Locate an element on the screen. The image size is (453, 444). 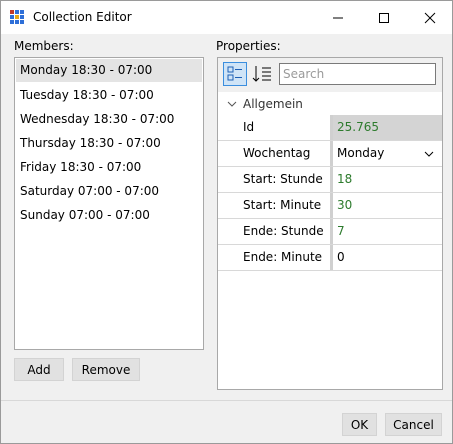
property-name: Start: Stunde is located at coordinates (283, 179).